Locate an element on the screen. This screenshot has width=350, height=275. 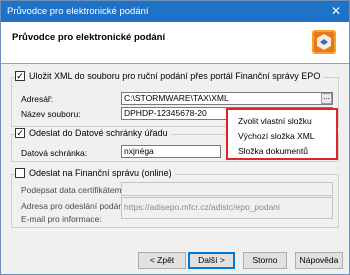
filename-label: Název souboru: is located at coordinates (51, 114).